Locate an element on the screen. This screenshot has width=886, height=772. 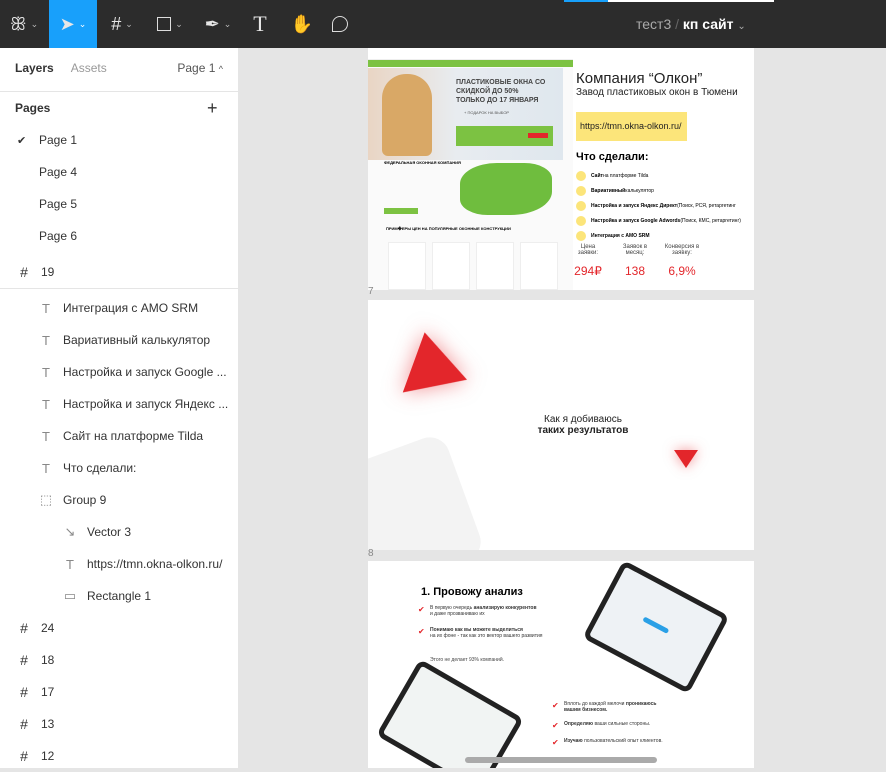
file-title: тест3 / кп сайт ⌄ is located at coordinates (691, 24).